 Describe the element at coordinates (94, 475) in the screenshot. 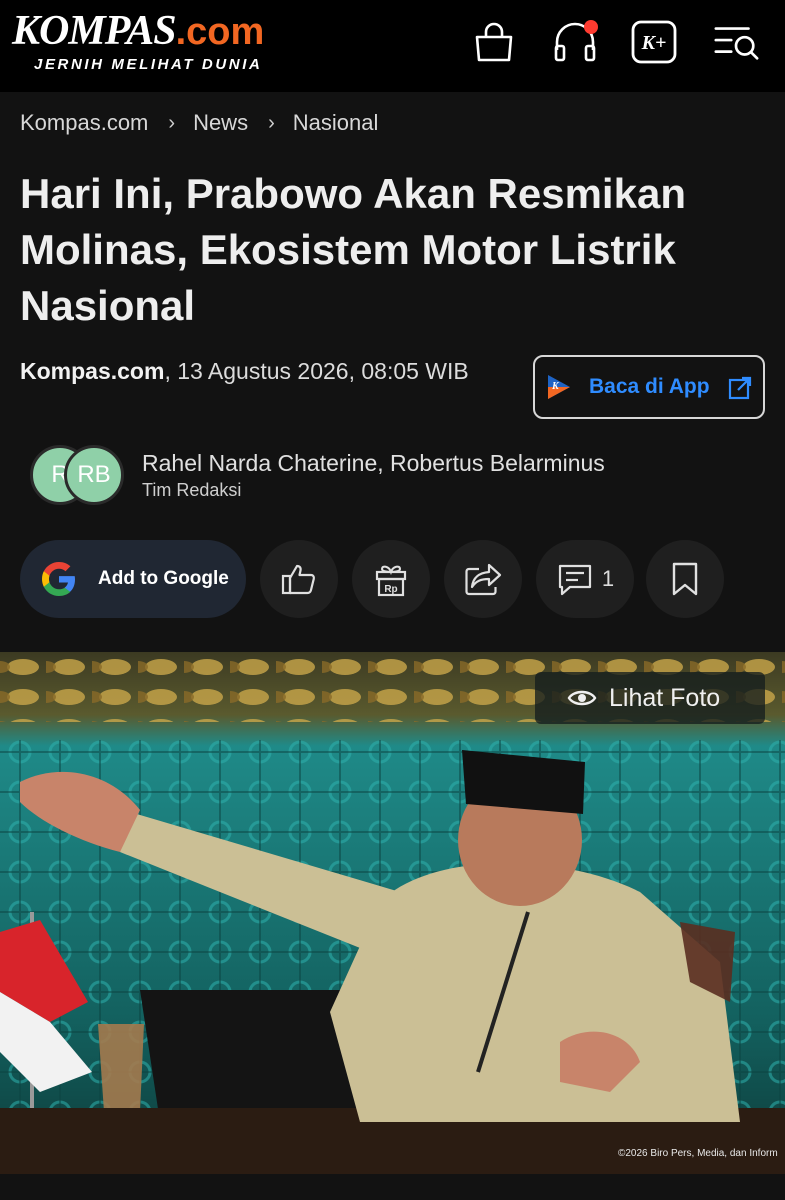

I see `avatar: RB` at that location.